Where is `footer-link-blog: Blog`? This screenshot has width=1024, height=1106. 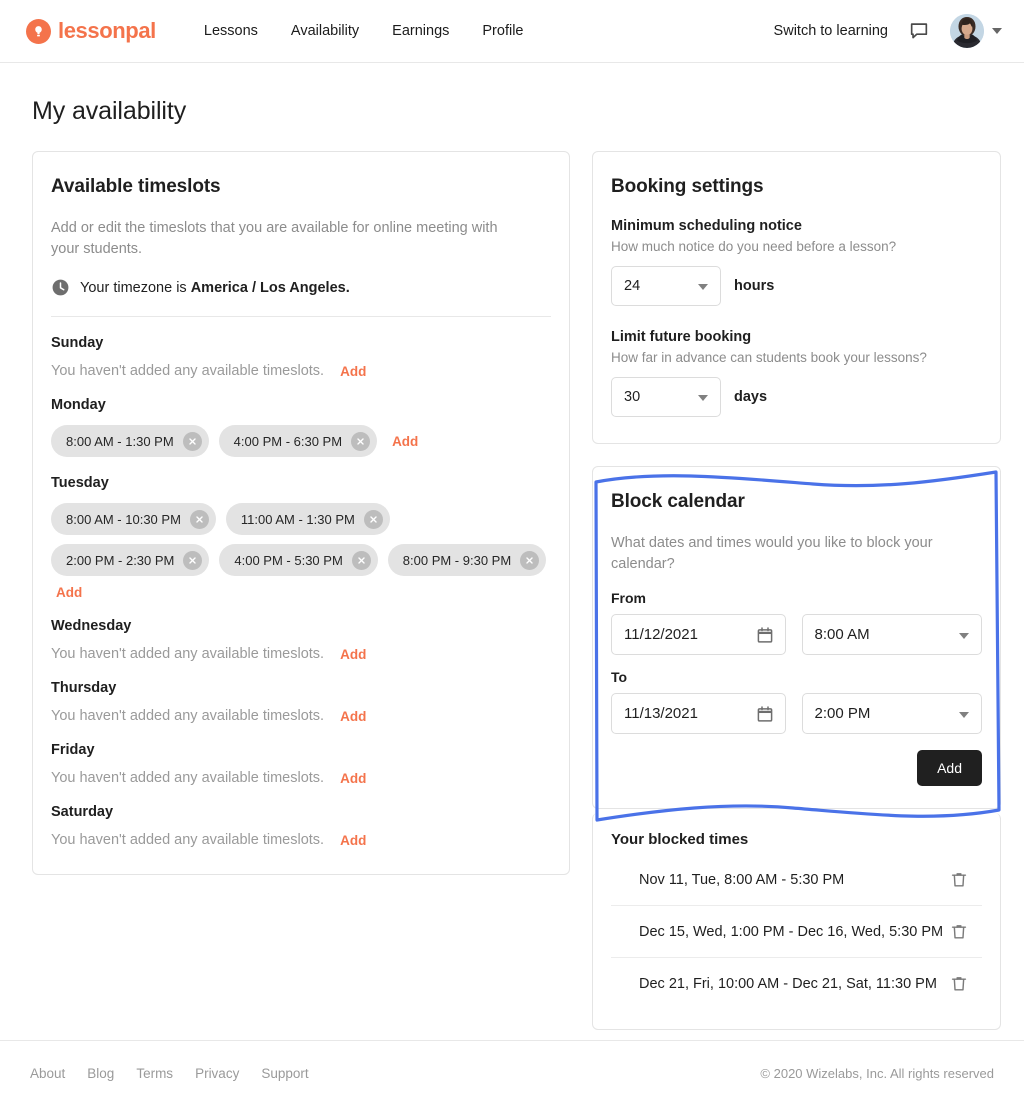
footer-link-blog: Blog is located at coordinates (100, 1073).